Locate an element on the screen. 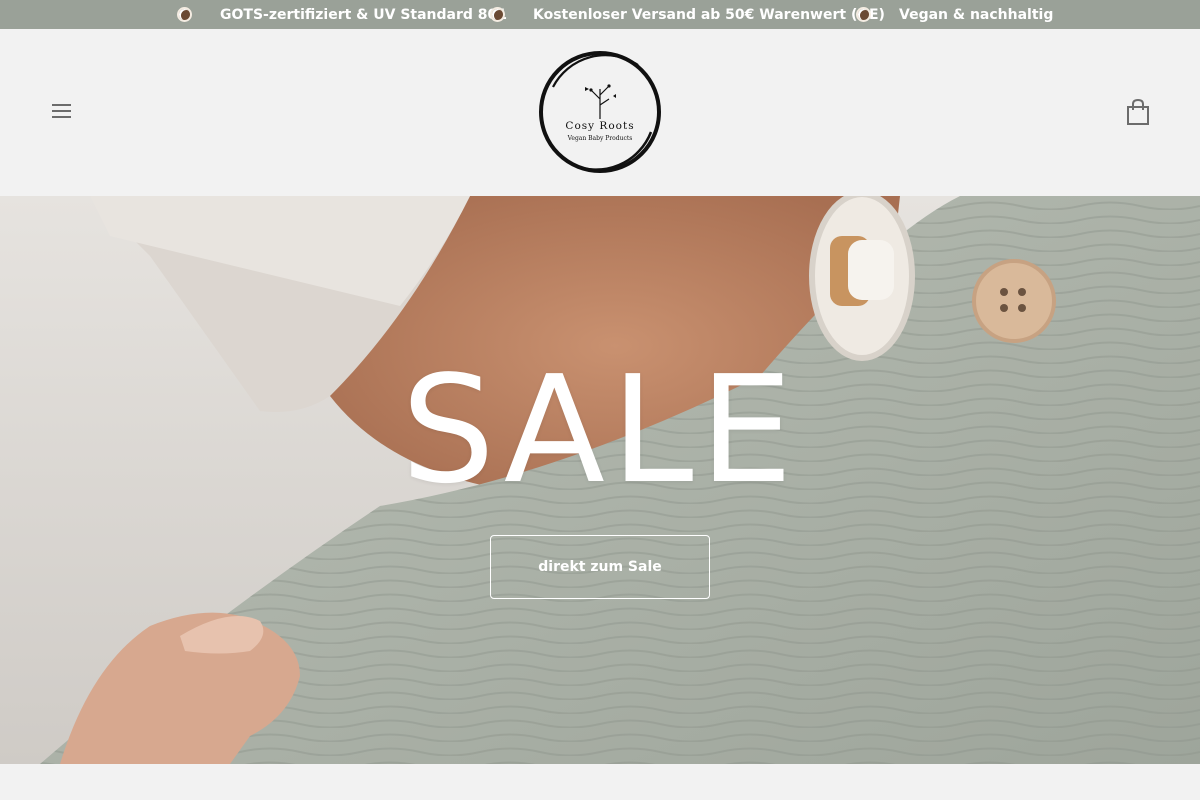  hero-title: SALE is located at coordinates (600, 430).